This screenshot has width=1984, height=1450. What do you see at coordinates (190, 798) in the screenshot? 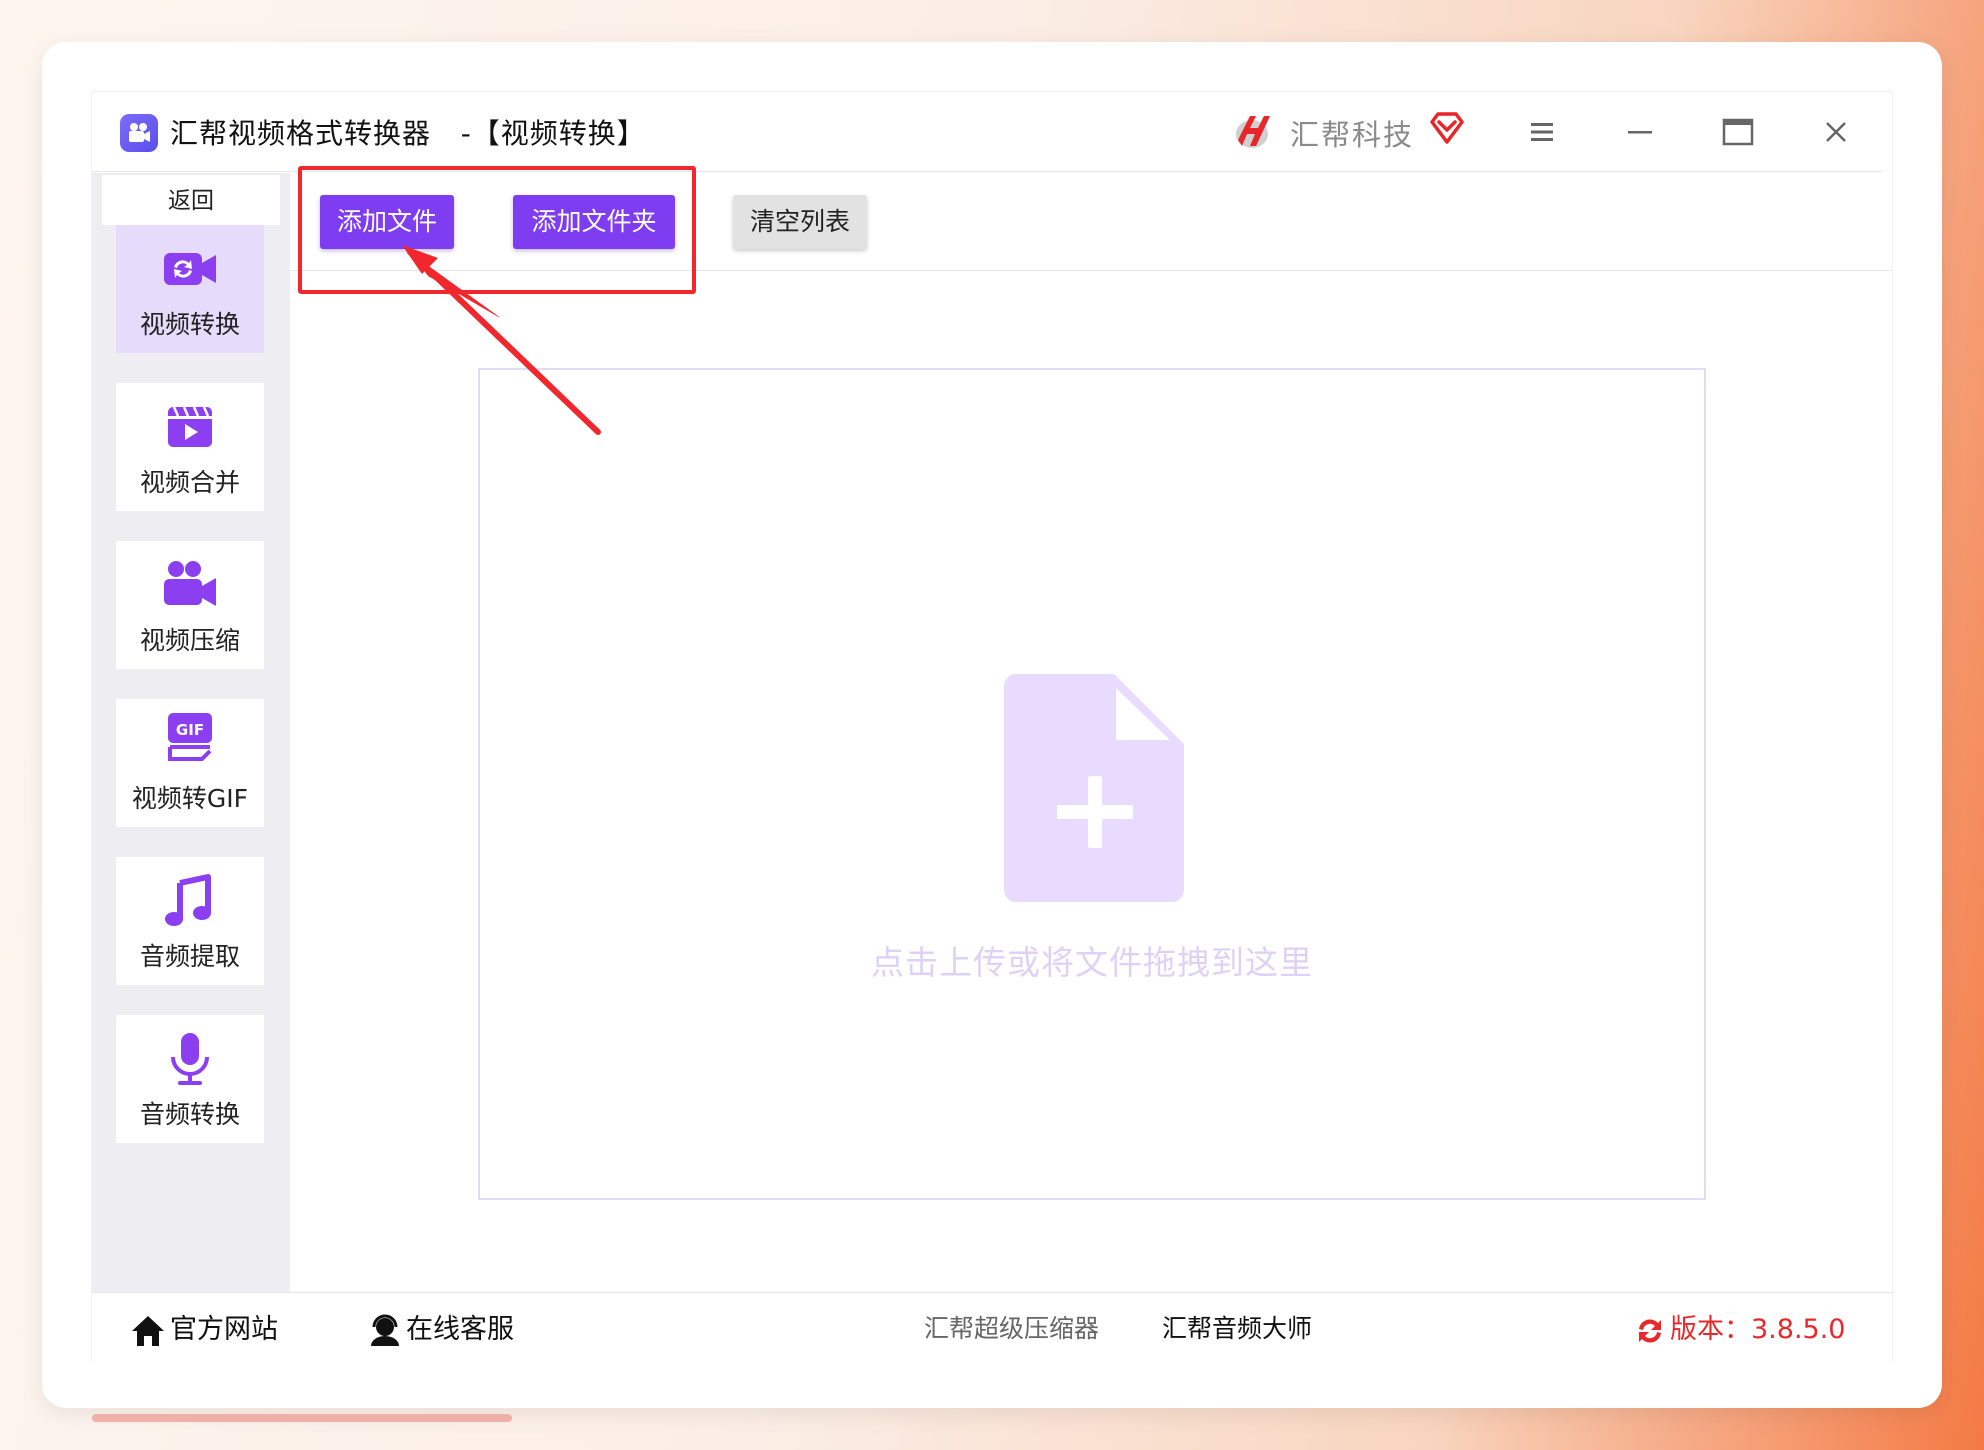
I see `sidebar-item-label: 视频转GIF` at bounding box center [190, 798].